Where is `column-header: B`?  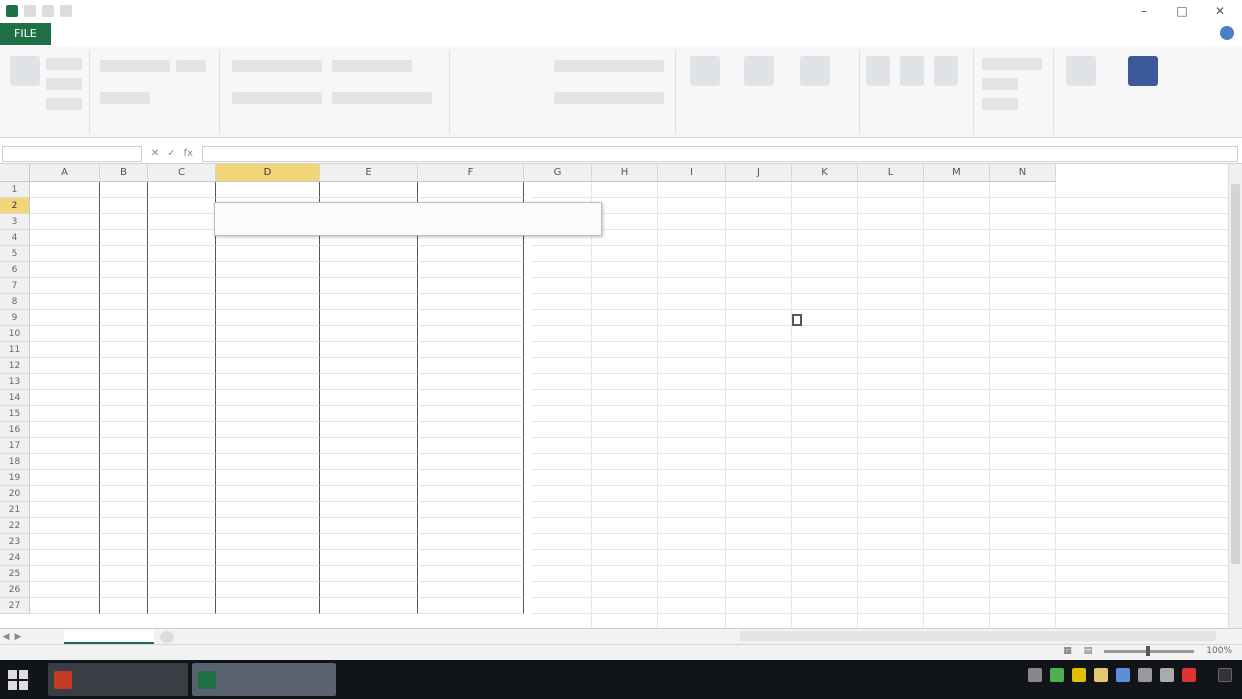
column-header: B is located at coordinates (124, 173).